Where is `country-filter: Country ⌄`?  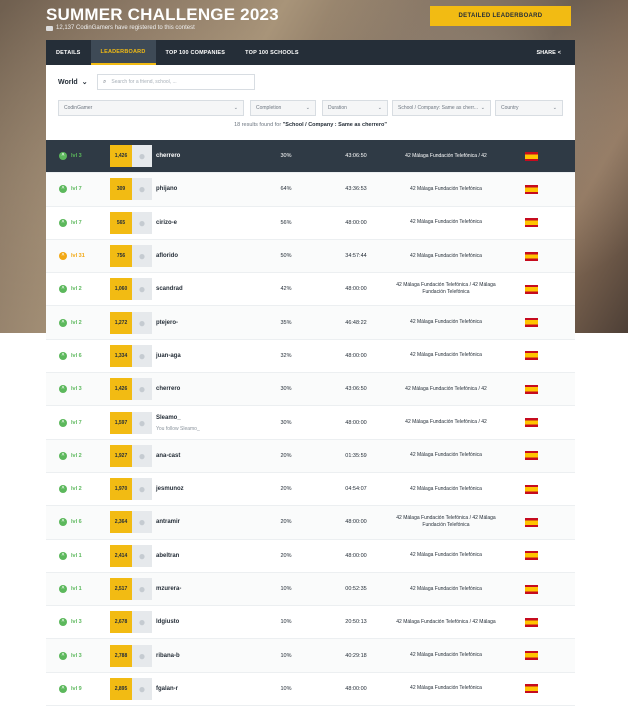 country-filter: Country ⌄ is located at coordinates (529, 108).